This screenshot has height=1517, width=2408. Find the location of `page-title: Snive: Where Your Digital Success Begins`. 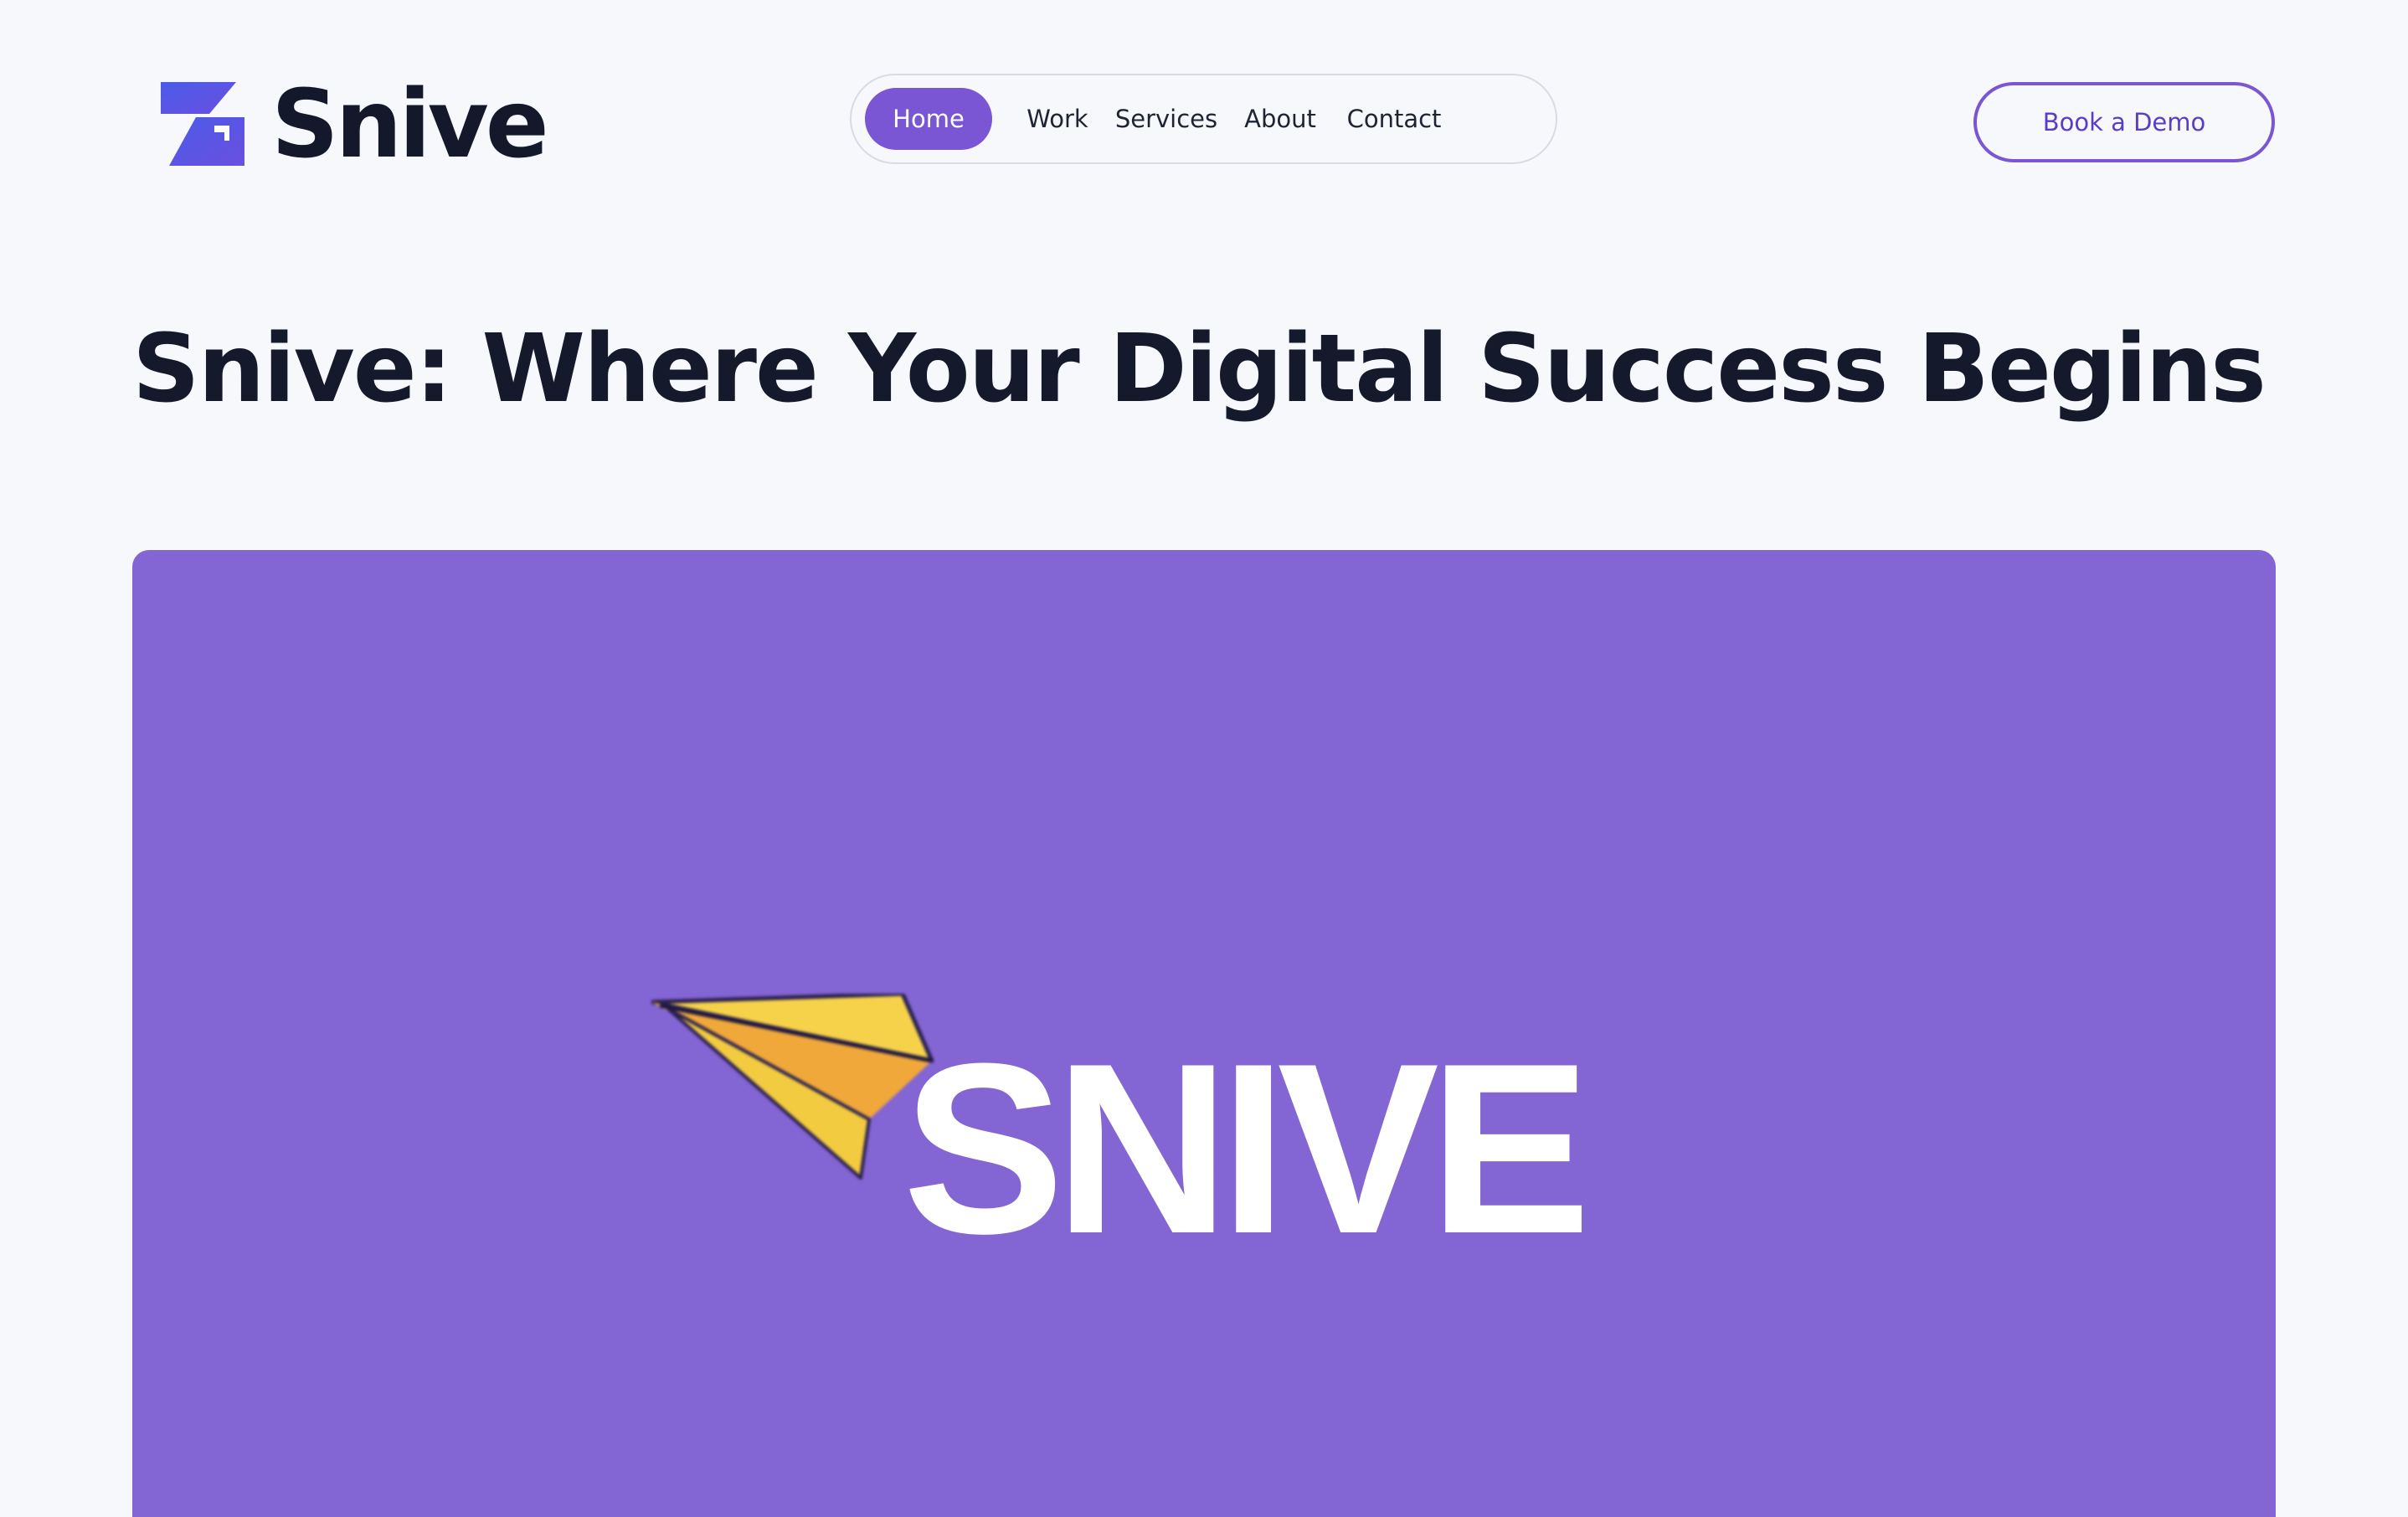

page-title: Snive: Where Your Digital Success Begins is located at coordinates (1199, 369).